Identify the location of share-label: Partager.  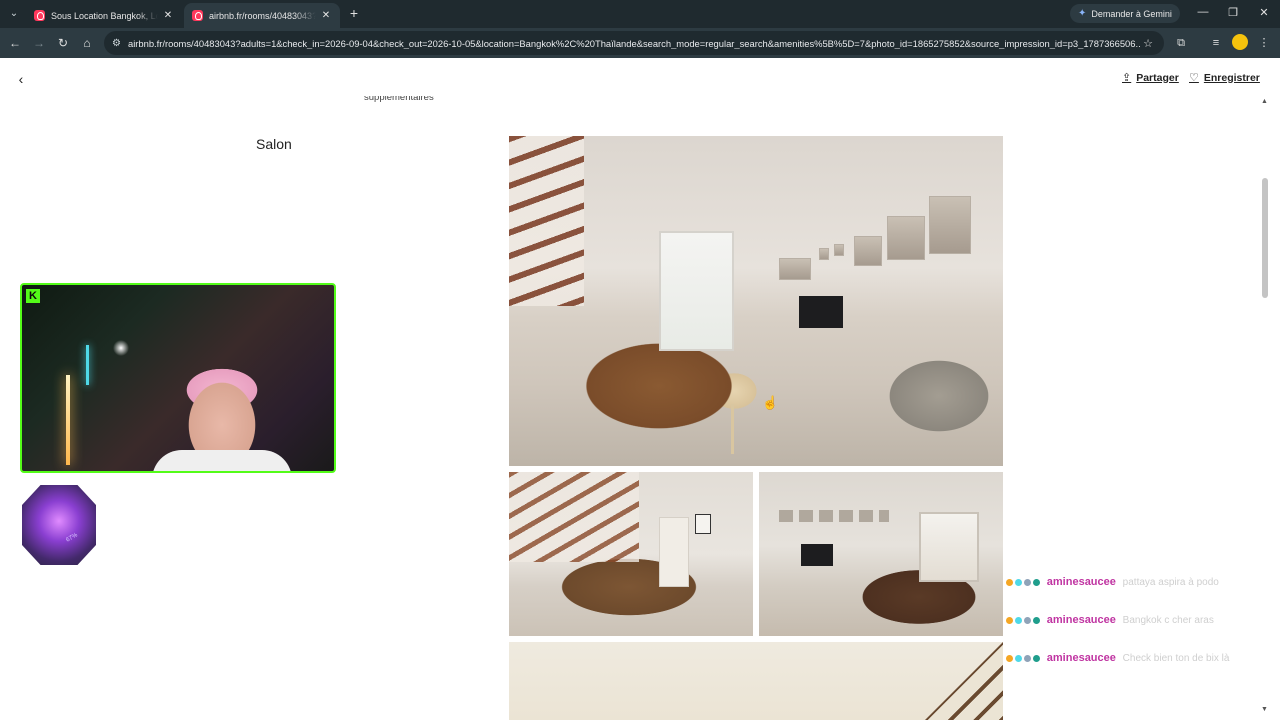
(1157, 77).